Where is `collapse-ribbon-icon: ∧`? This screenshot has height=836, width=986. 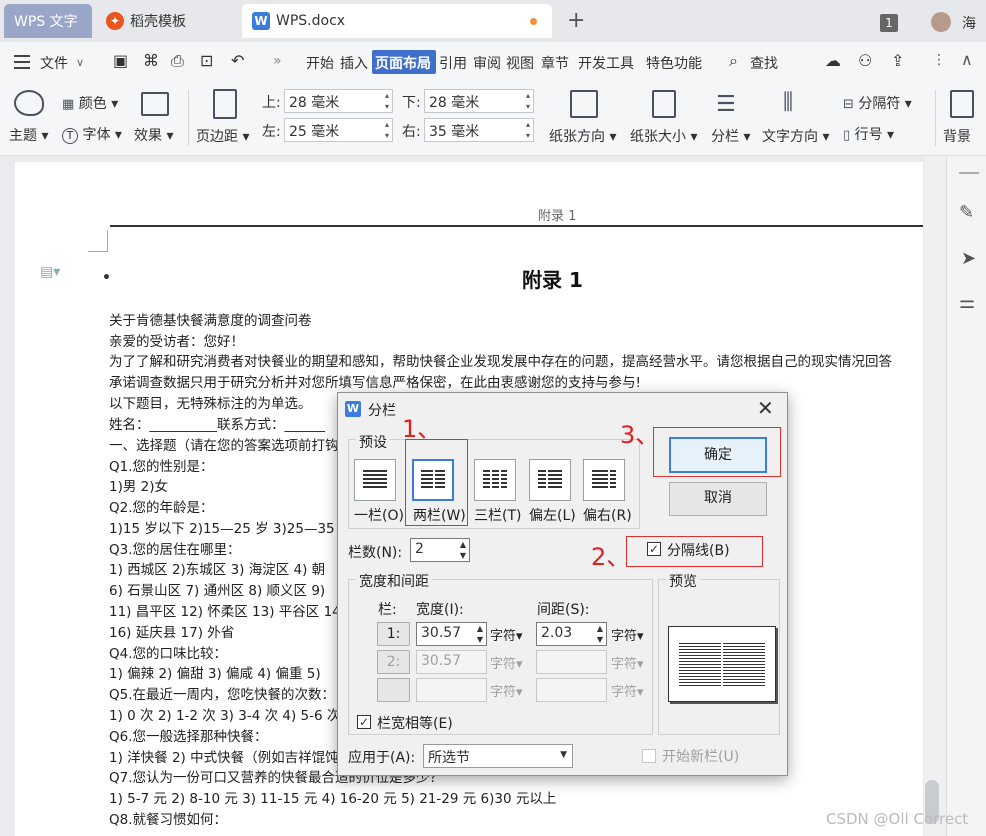
collapse-ribbon-icon: ∧ is located at coordinates (967, 59).